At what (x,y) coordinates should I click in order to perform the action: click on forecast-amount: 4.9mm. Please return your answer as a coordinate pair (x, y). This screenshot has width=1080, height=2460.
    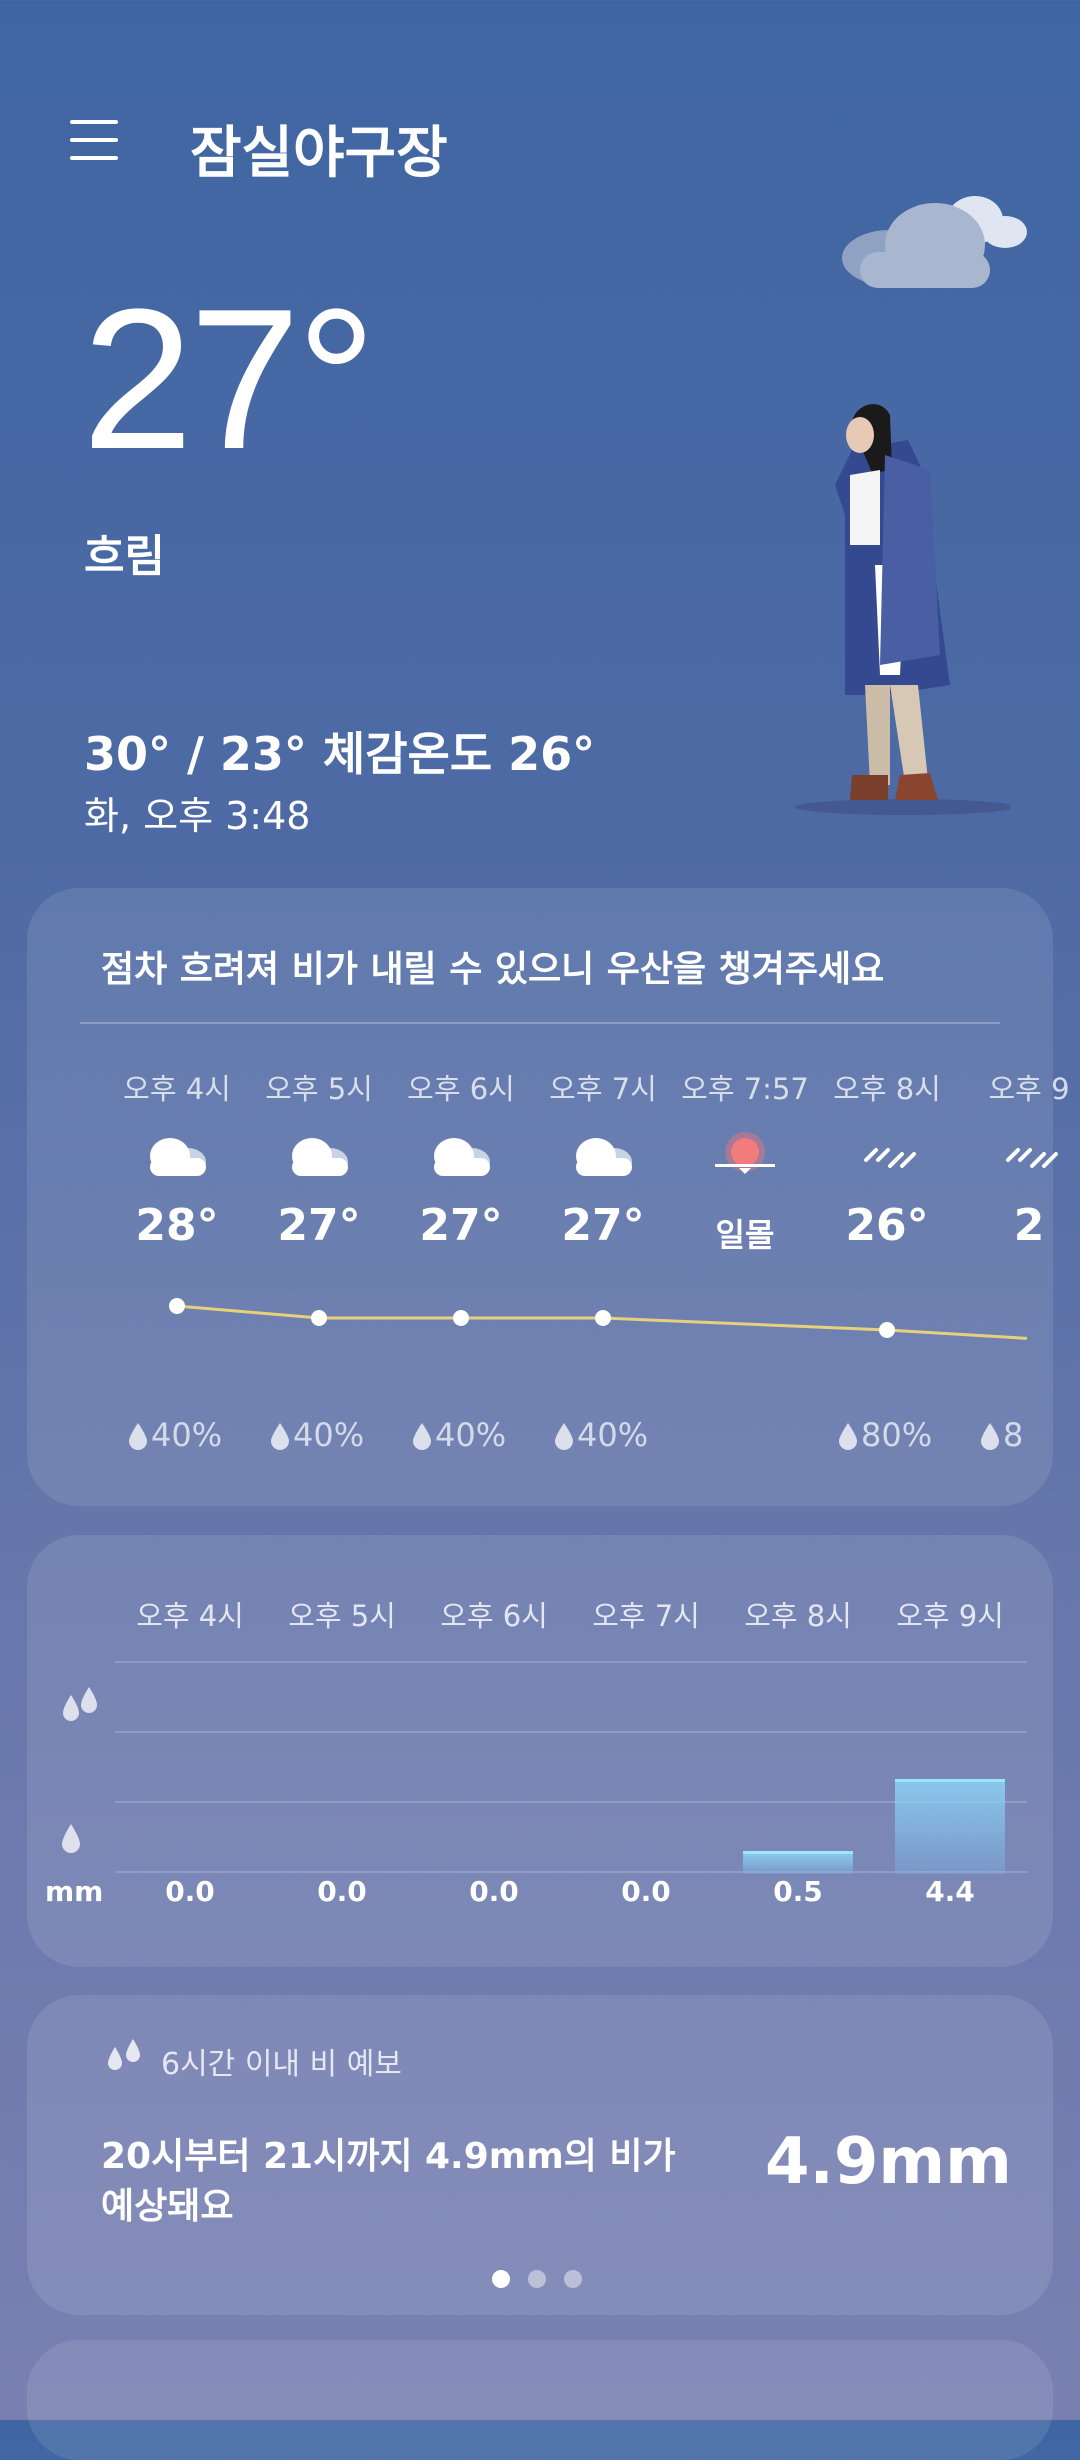
    Looking at the image, I should click on (888, 2162).